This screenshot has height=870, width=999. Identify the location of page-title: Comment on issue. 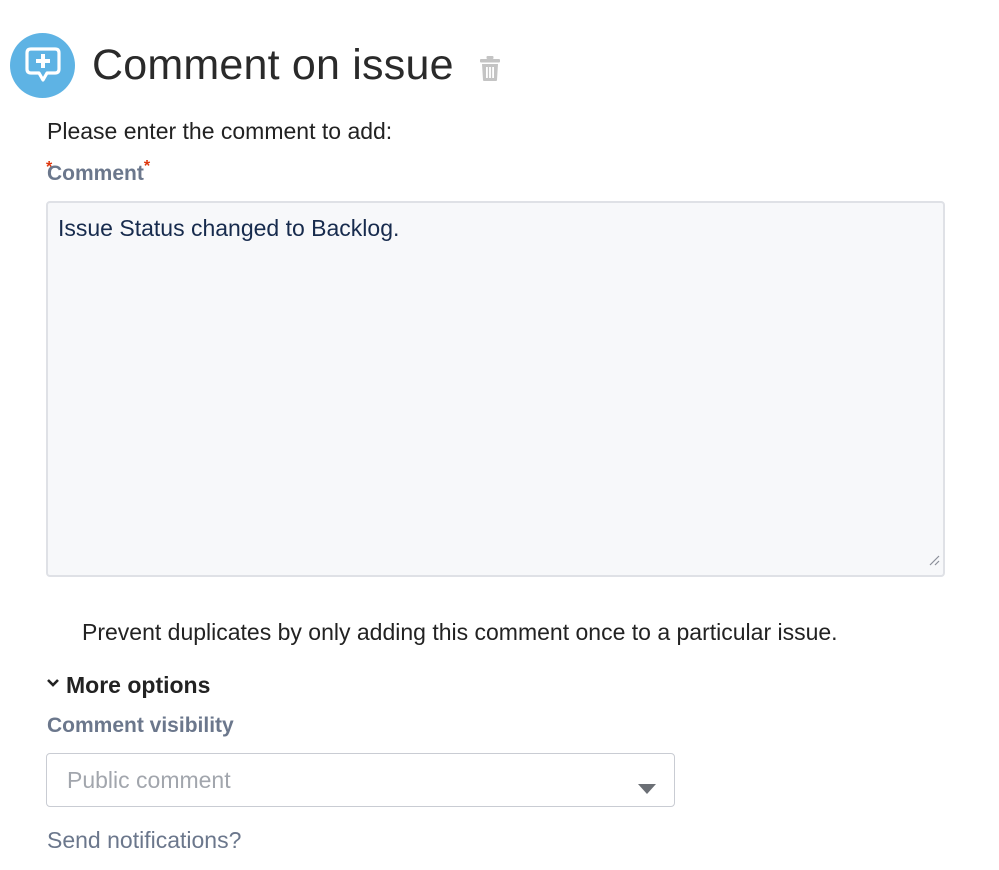
(273, 64).